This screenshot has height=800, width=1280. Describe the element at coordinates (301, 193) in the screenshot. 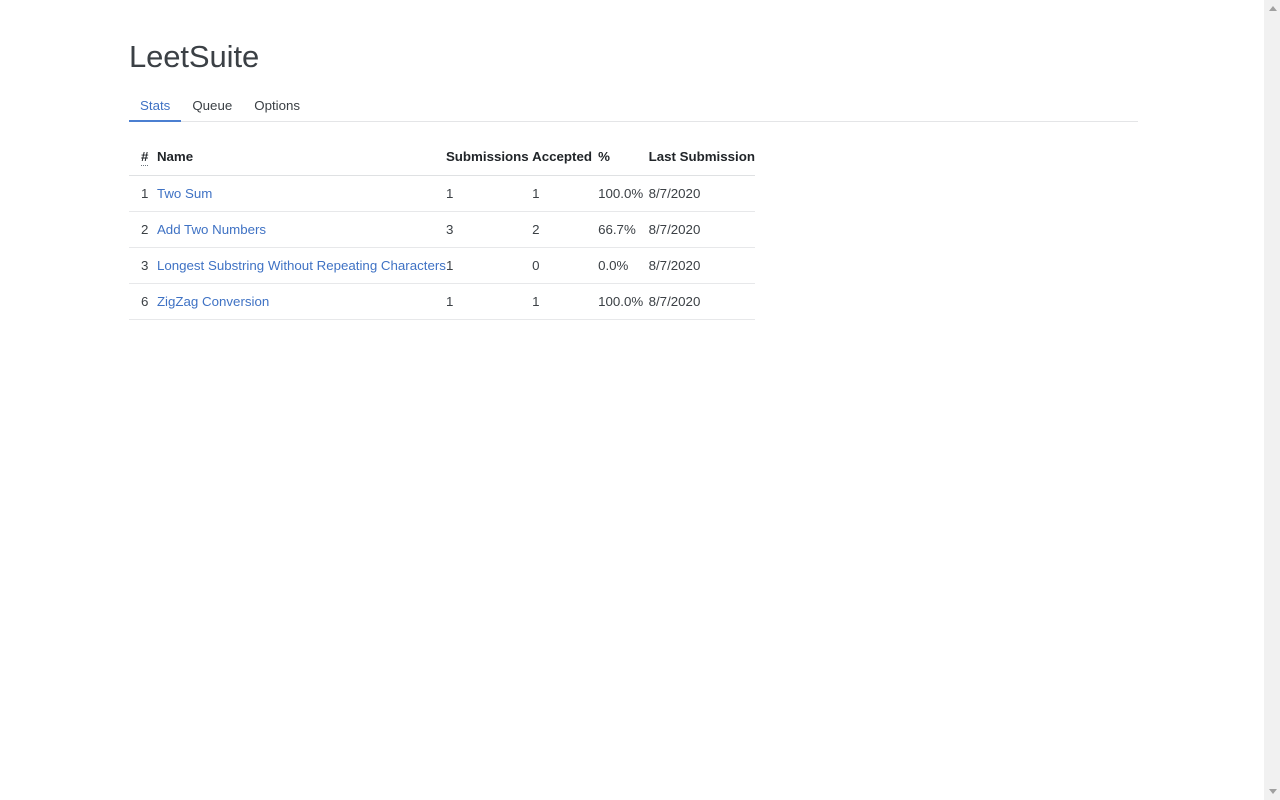

I see `cell-name: Two Sum` at that location.